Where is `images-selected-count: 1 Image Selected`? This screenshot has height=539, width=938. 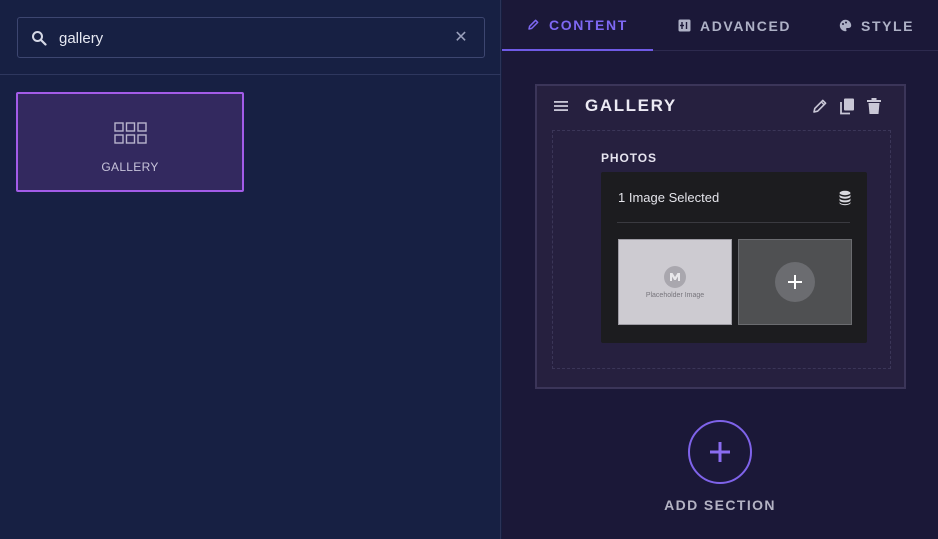
images-selected-count: 1 Image Selected is located at coordinates (669, 197).